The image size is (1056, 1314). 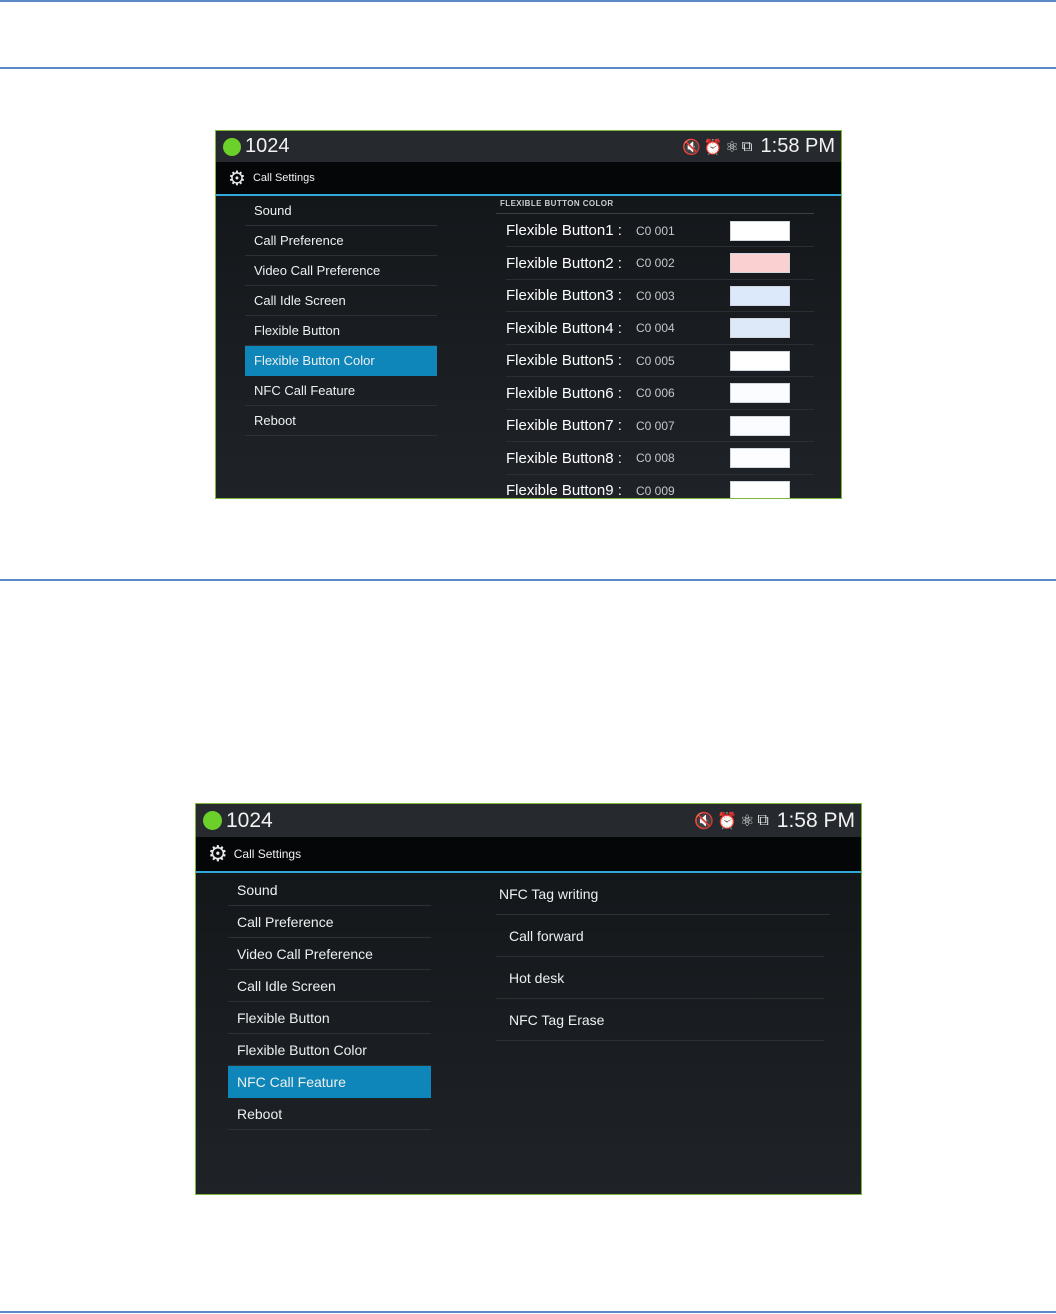 I want to click on alarm-icon: ⏰, so click(x=713, y=147).